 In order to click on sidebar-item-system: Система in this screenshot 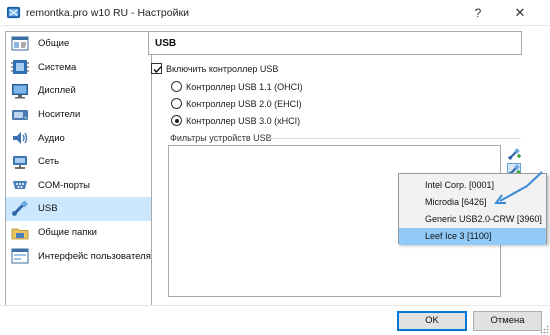, I will do `click(78, 68)`.